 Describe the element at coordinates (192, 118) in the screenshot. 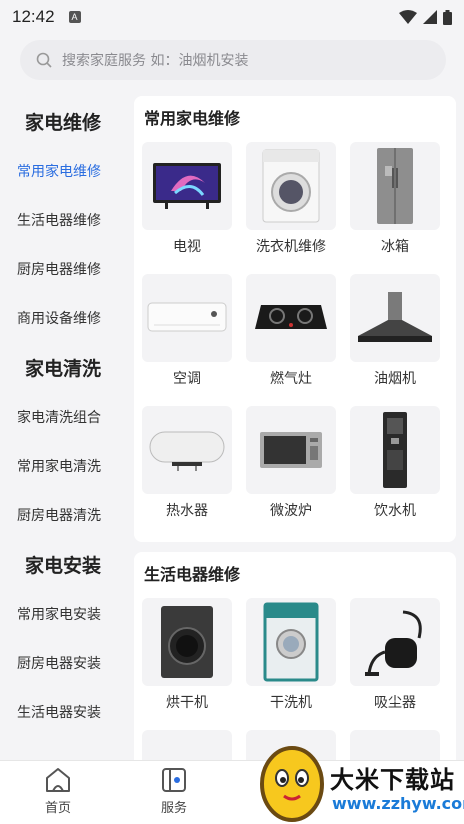

I see `section-title: 常用家电维修` at that location.